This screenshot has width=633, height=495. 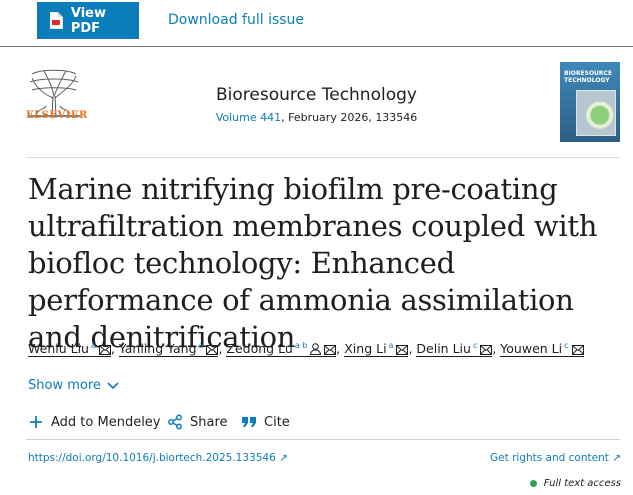 I want to click on cite-button: Cite, so click(x=265, y=422).